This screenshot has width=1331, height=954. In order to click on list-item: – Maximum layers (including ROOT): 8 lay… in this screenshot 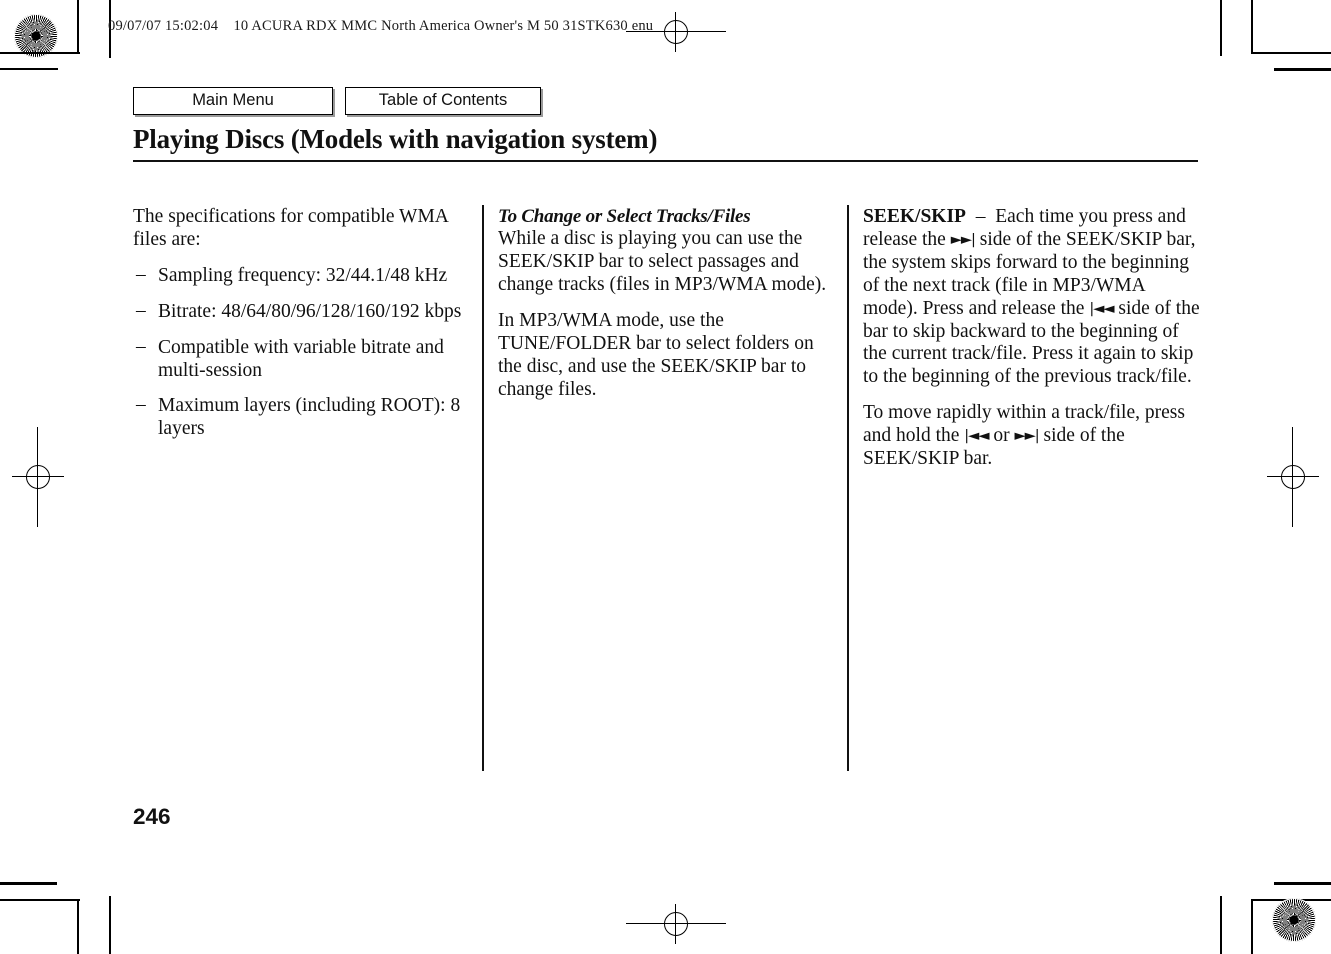, I will do `click(298, 417)`.